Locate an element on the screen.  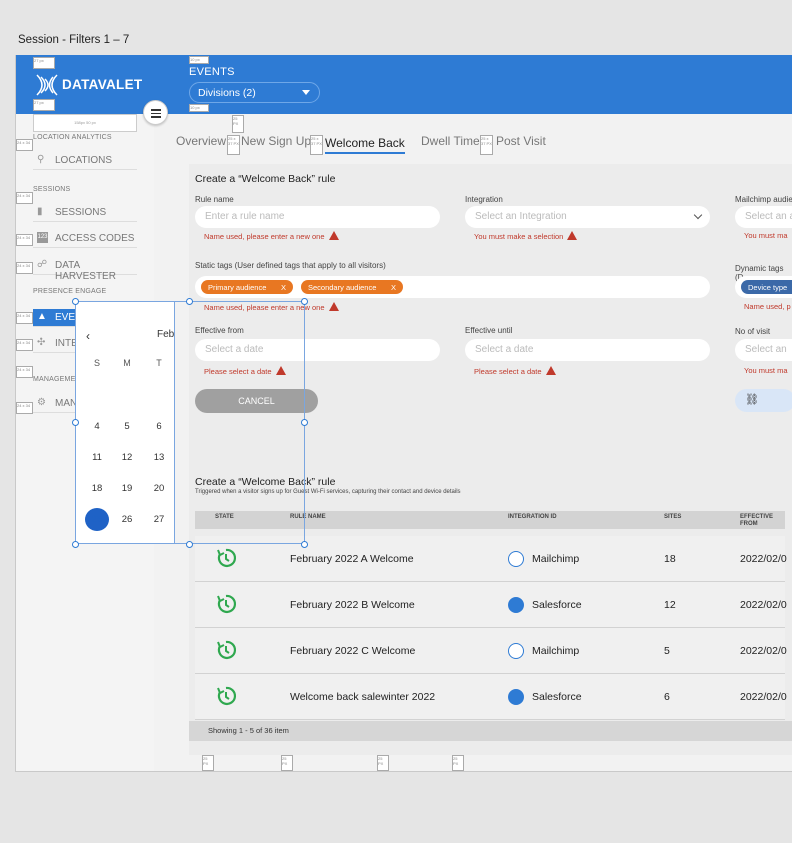
hamburger-menu-button is located at coordinates (155, 112).